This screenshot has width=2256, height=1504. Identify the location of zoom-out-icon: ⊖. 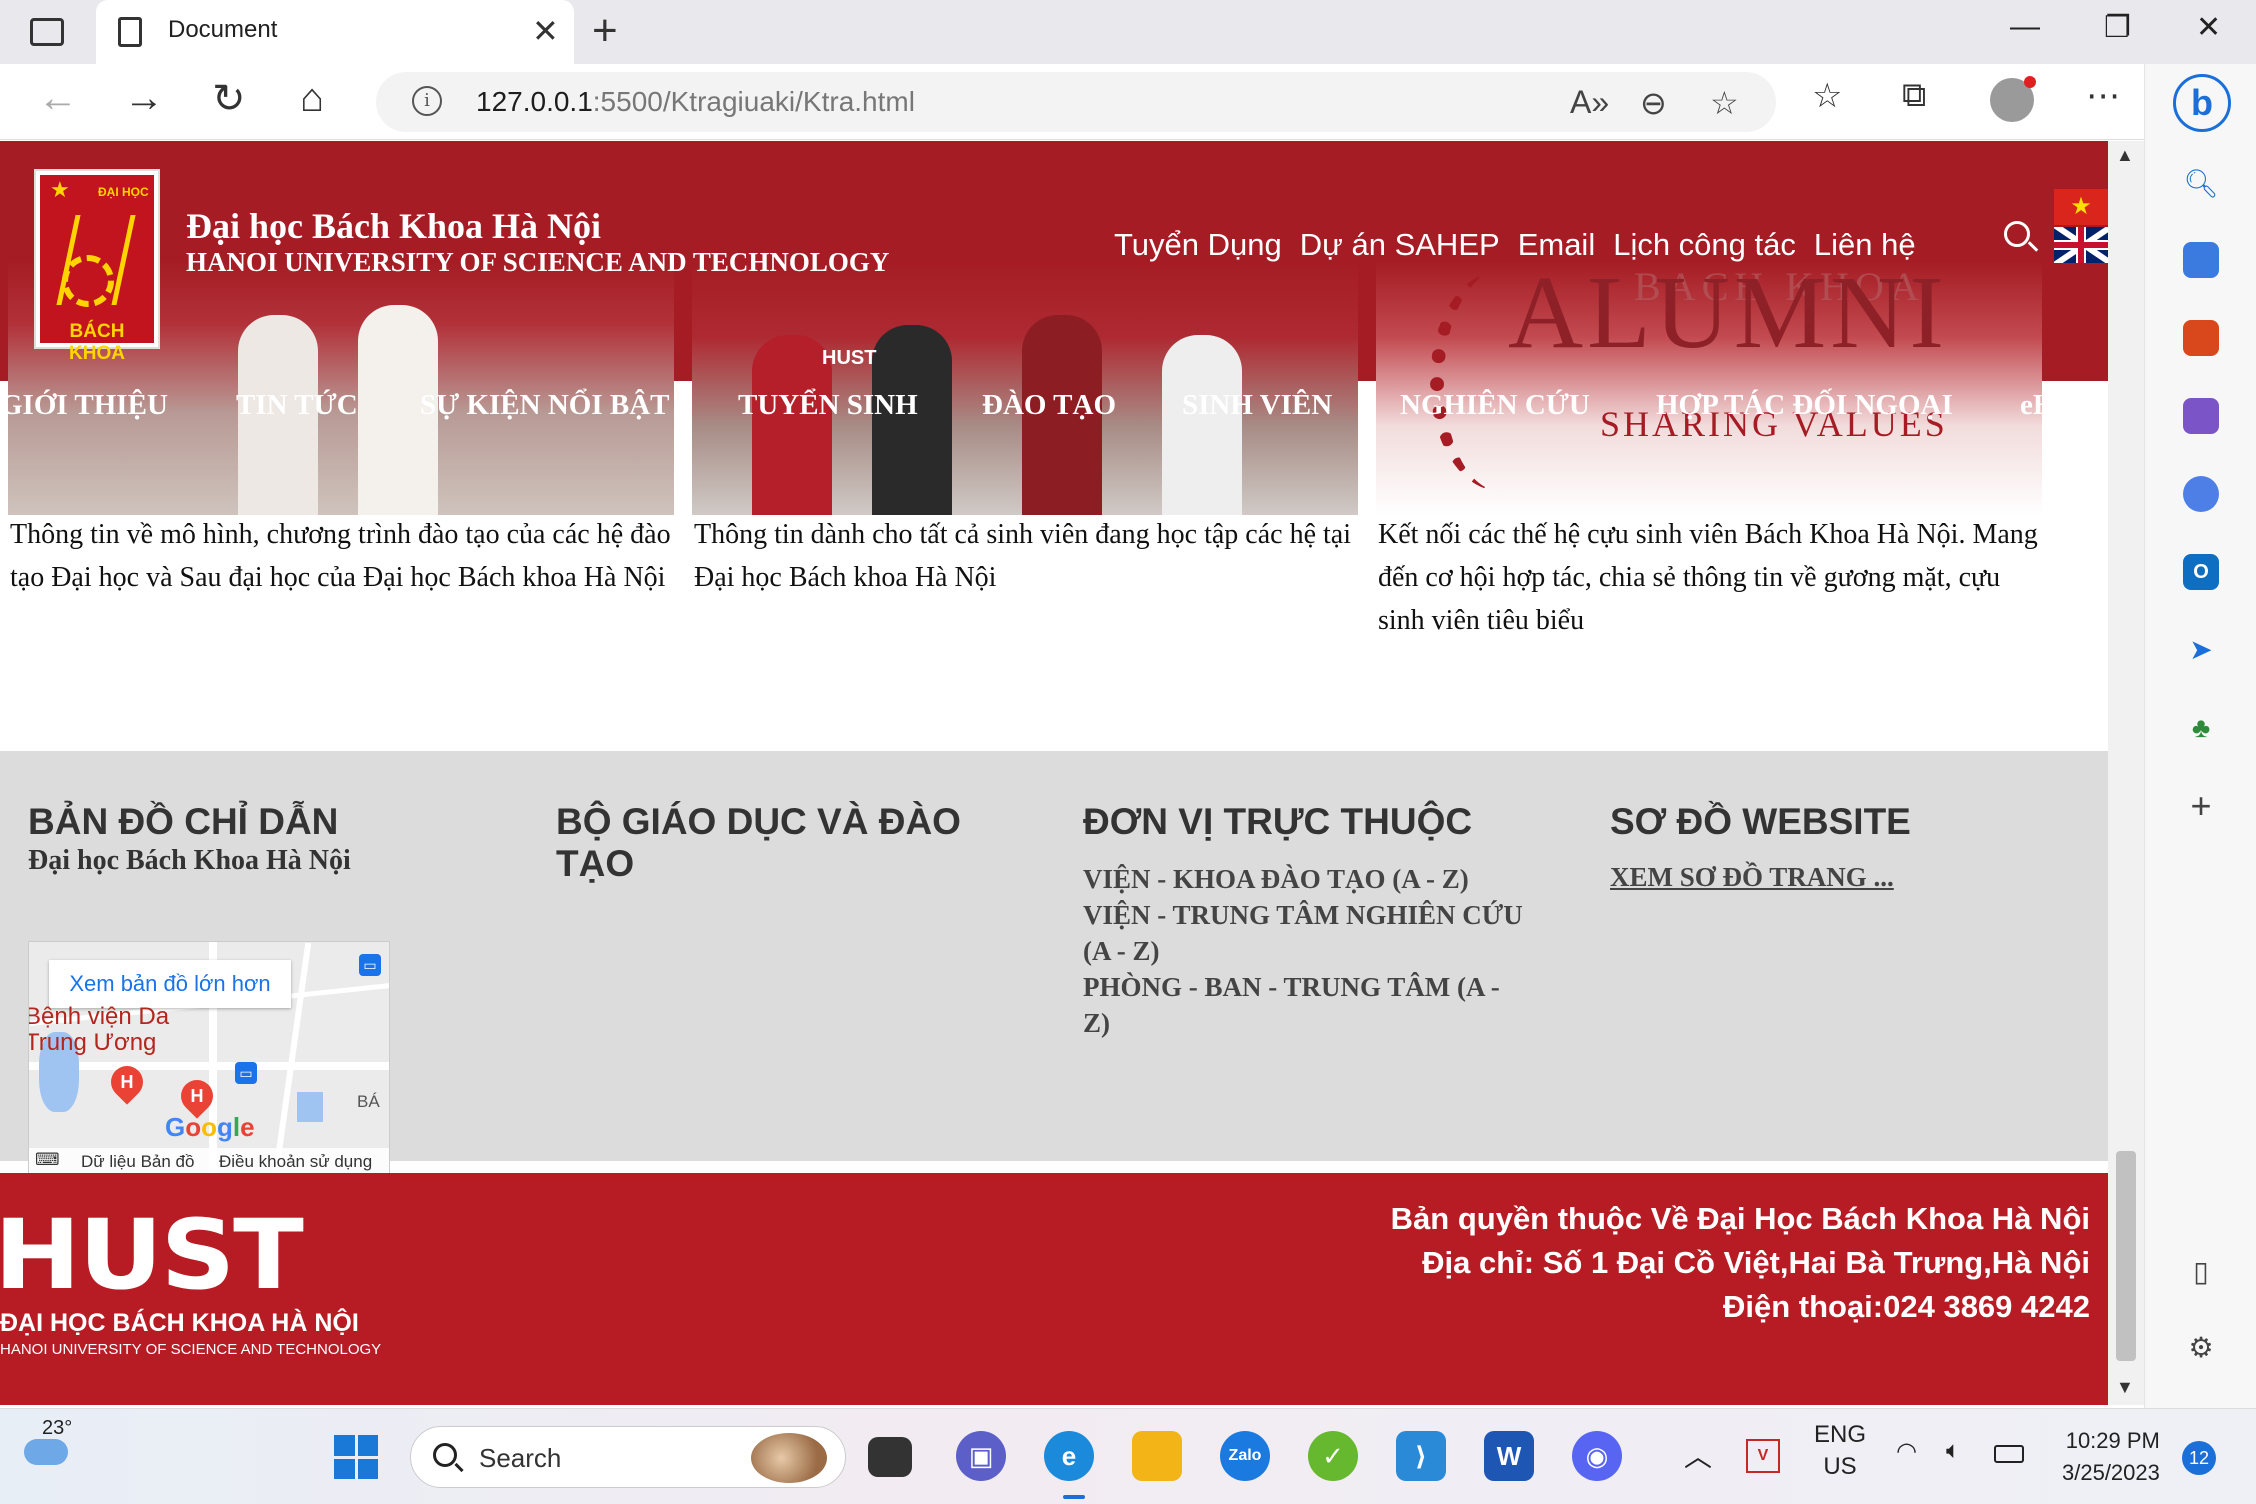
(1653, 103).